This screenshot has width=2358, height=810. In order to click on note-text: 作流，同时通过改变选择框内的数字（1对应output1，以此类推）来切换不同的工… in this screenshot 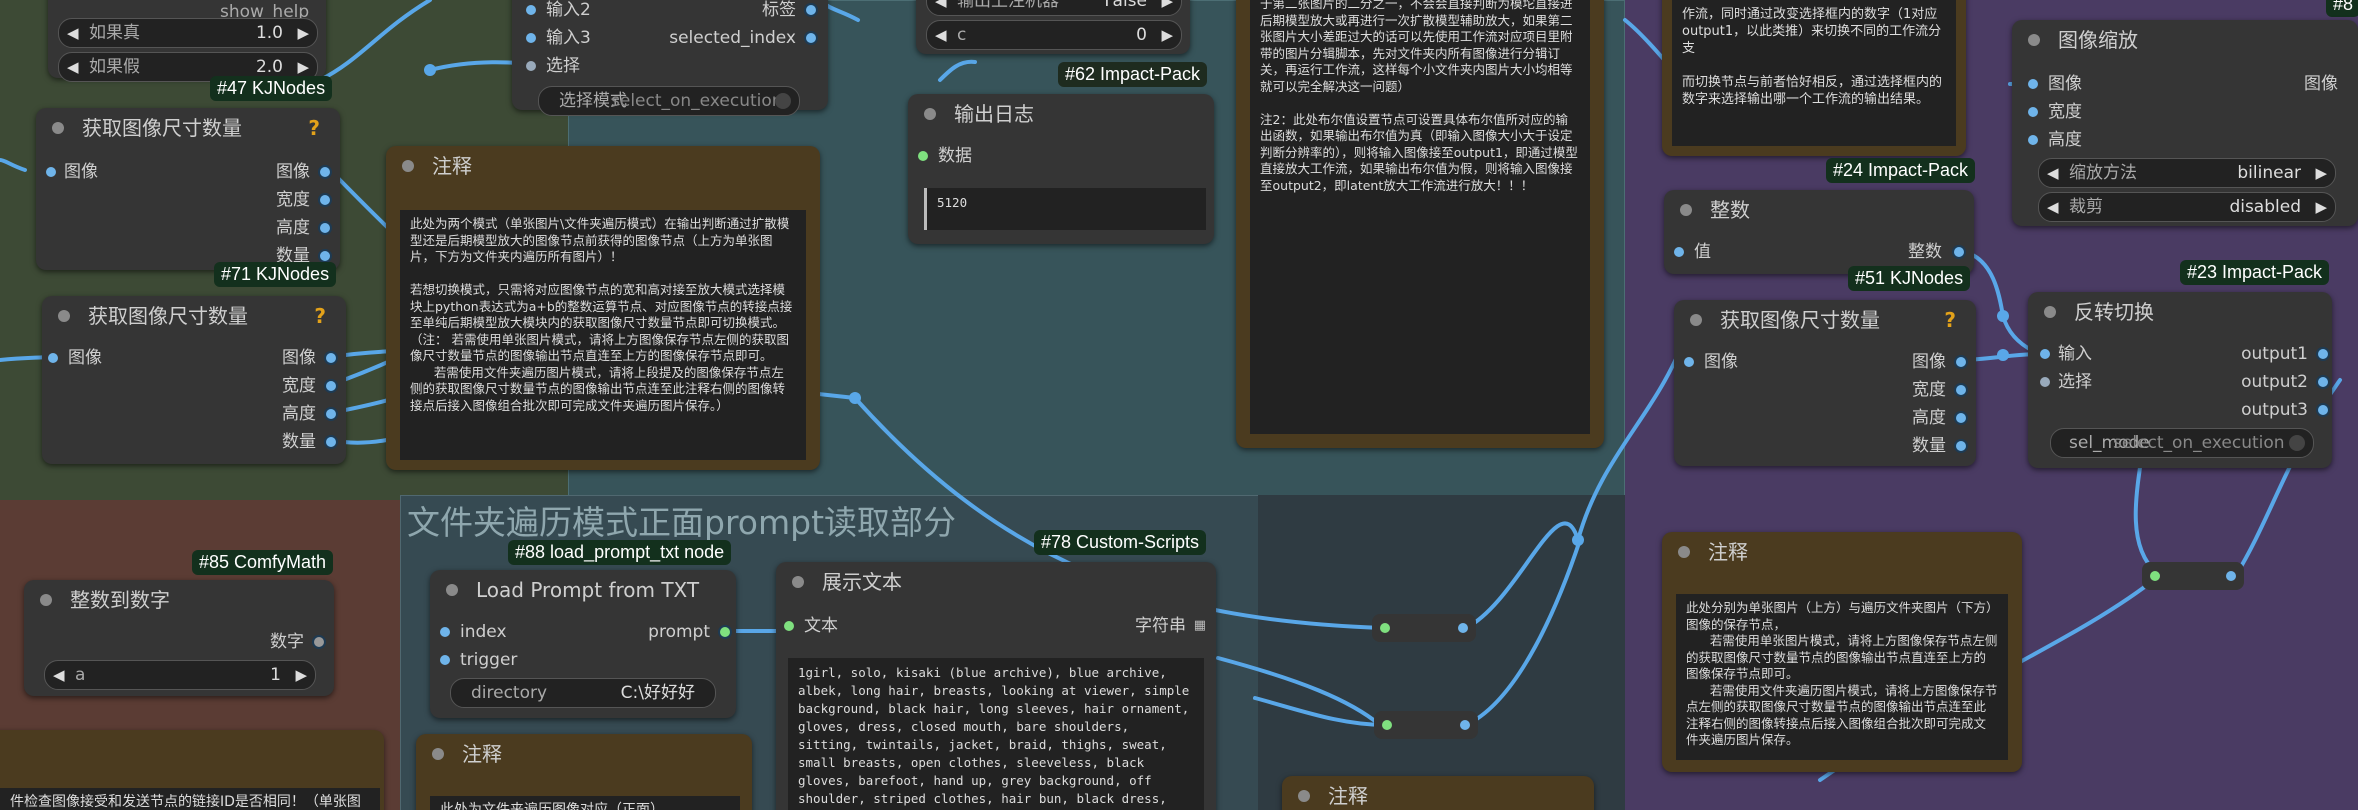, I will do `click(1814, 73)`.